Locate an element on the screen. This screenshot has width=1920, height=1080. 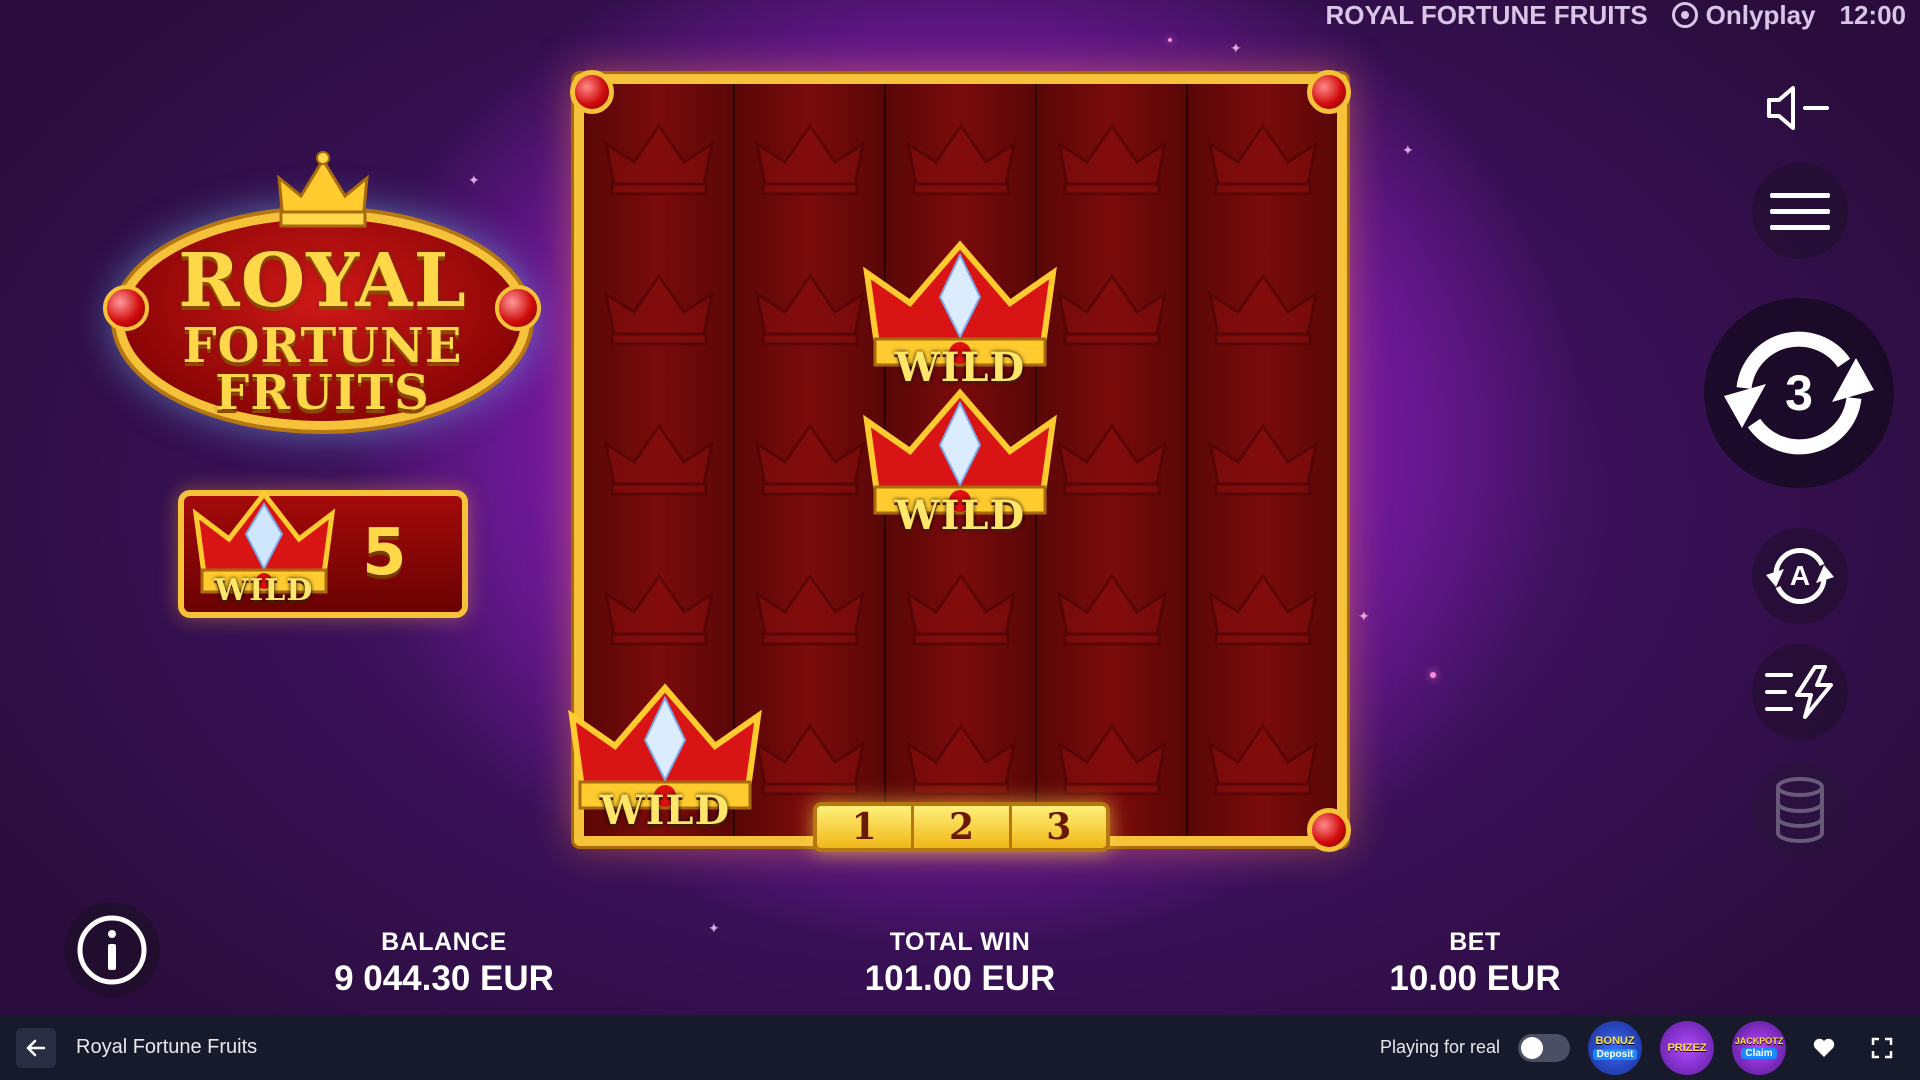
frame-gem-bottom-right is located at coordinates (1329, 830).